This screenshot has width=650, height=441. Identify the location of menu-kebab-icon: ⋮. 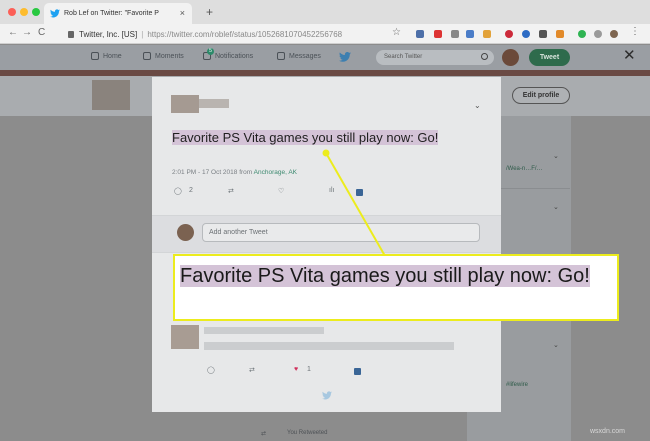
(635, 31).